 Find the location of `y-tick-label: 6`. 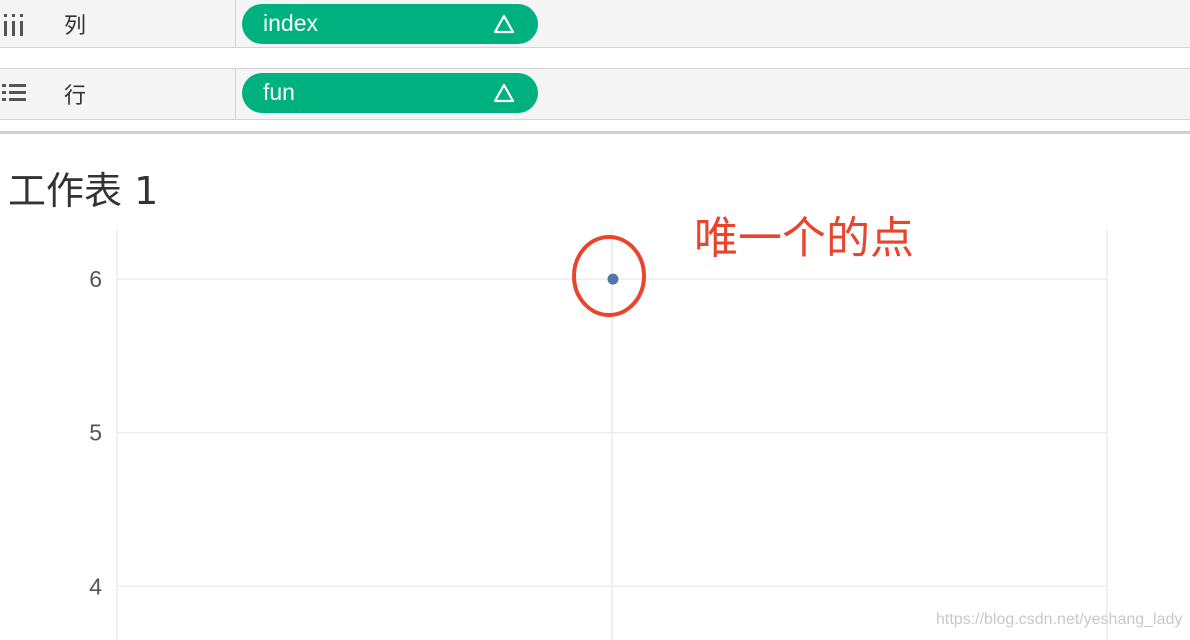

y-tick-label: 6 is located at coordinates (95, 279).